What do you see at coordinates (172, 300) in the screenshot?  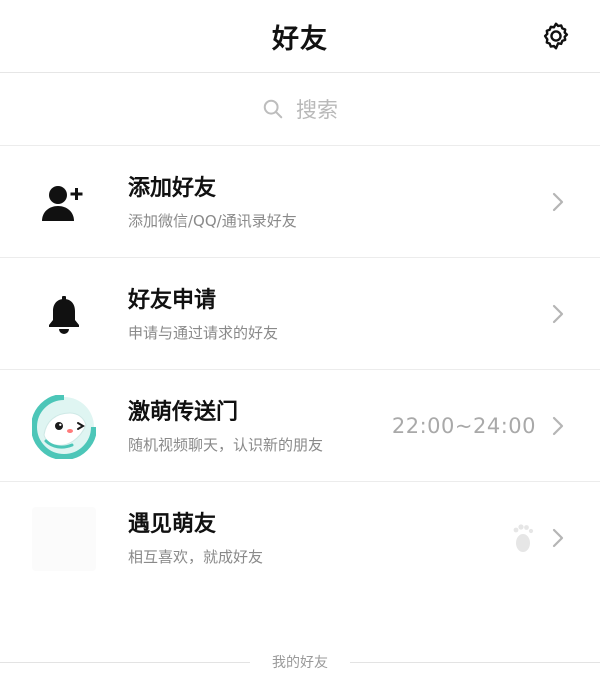 I see `item-title: 好友申请` at bounding box center [172, 300].